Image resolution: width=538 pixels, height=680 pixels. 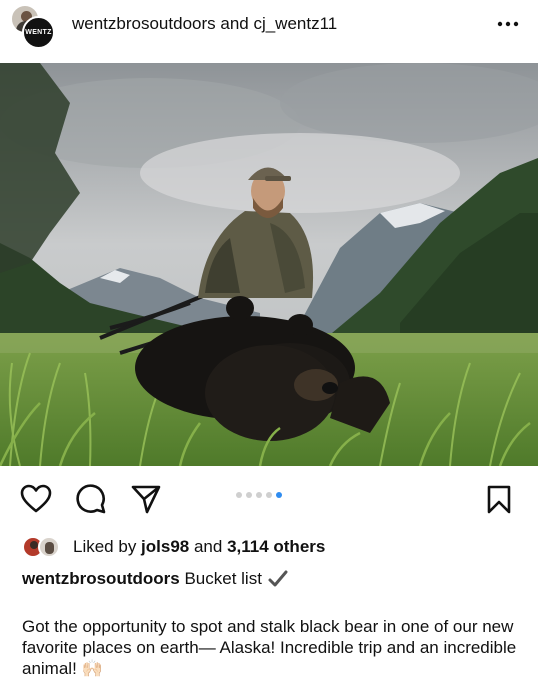 What do you see at coordinates (208, 546) in the screenshot?
I see `likes-connector: and` at bounding box center [208, 546].